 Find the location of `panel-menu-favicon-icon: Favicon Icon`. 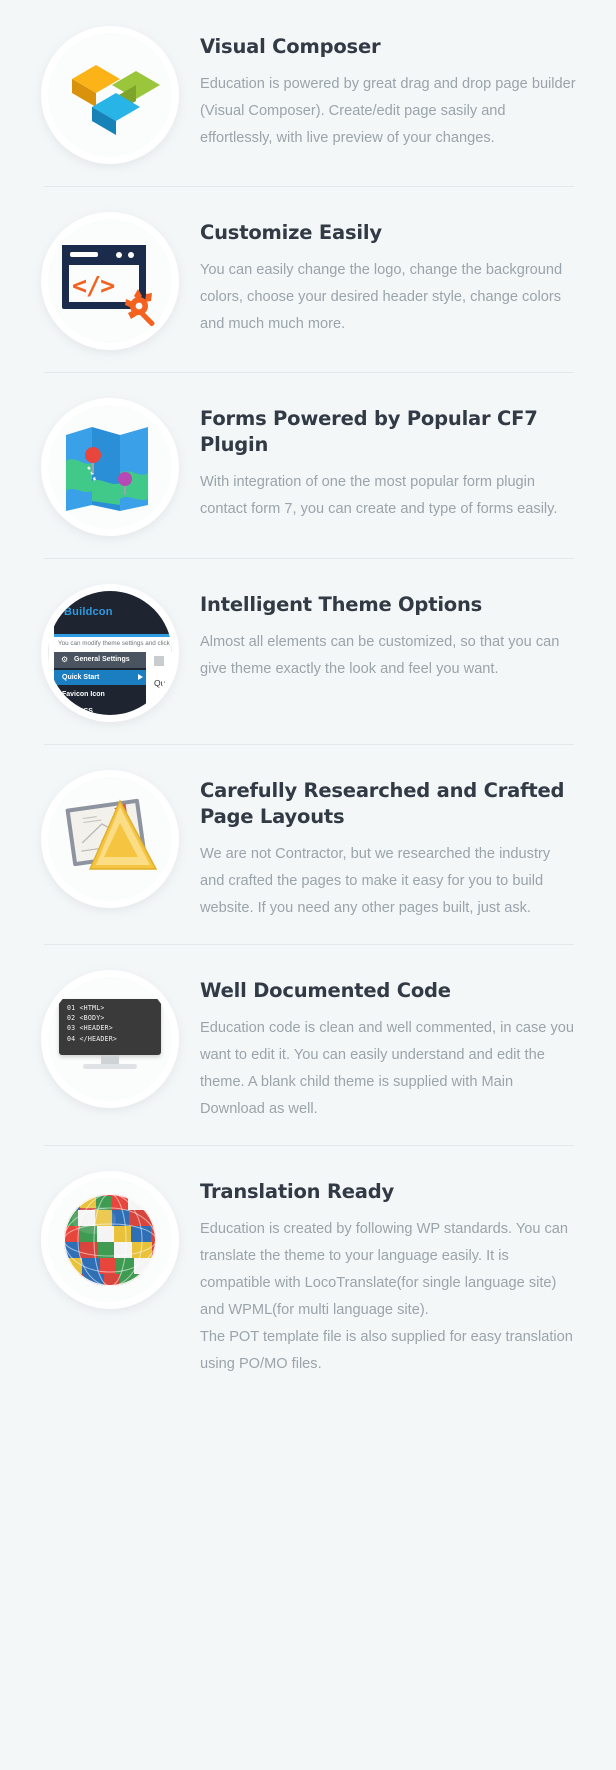

panel-menu-favicon-icon: Favicon Icon is located at coordinates (100, 695).